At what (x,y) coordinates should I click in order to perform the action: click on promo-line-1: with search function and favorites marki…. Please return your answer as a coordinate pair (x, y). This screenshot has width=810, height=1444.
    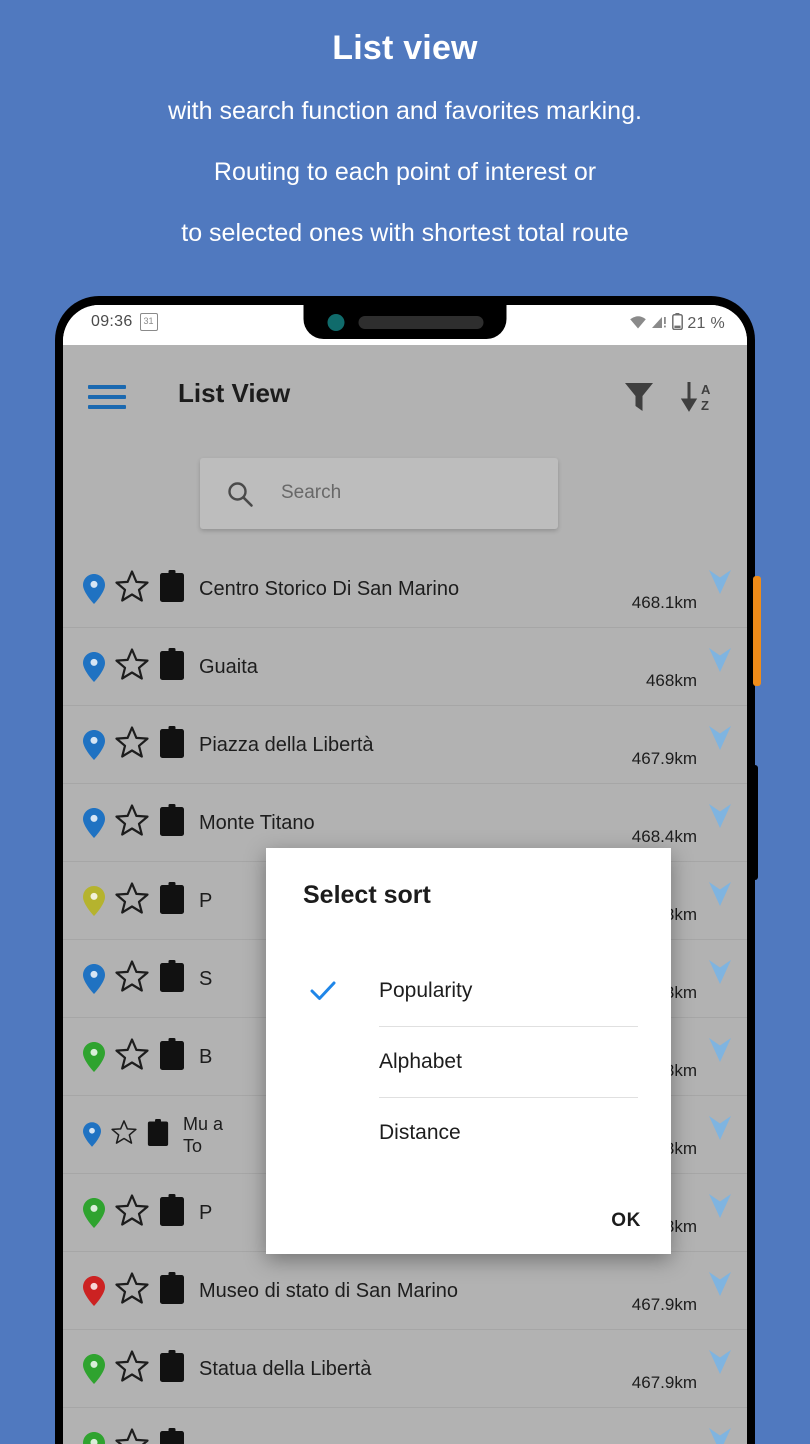
    Looking at the image, I should click on (405, 111).